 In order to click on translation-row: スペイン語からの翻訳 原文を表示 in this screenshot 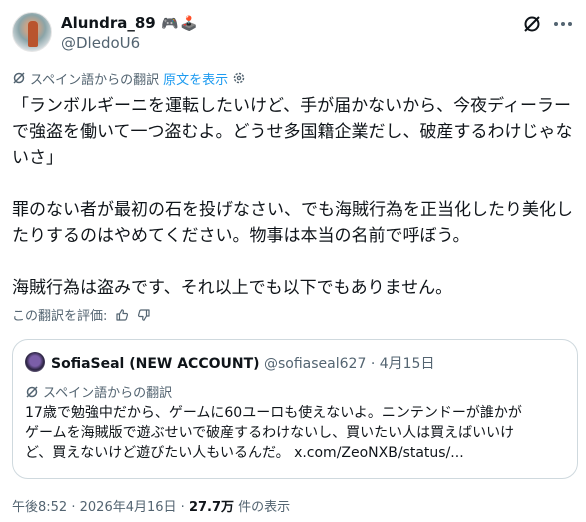, I will do `click(129, 78)`.